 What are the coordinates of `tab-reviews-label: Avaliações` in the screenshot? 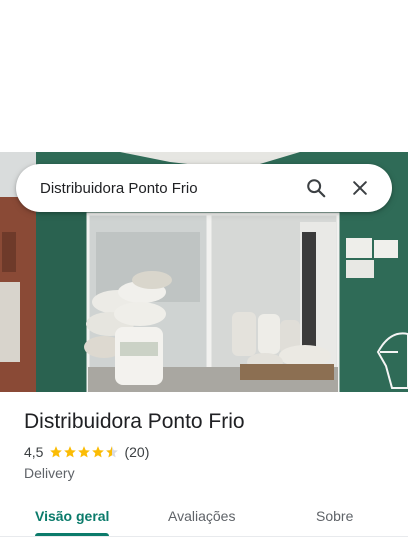 It's located at (202, 516).